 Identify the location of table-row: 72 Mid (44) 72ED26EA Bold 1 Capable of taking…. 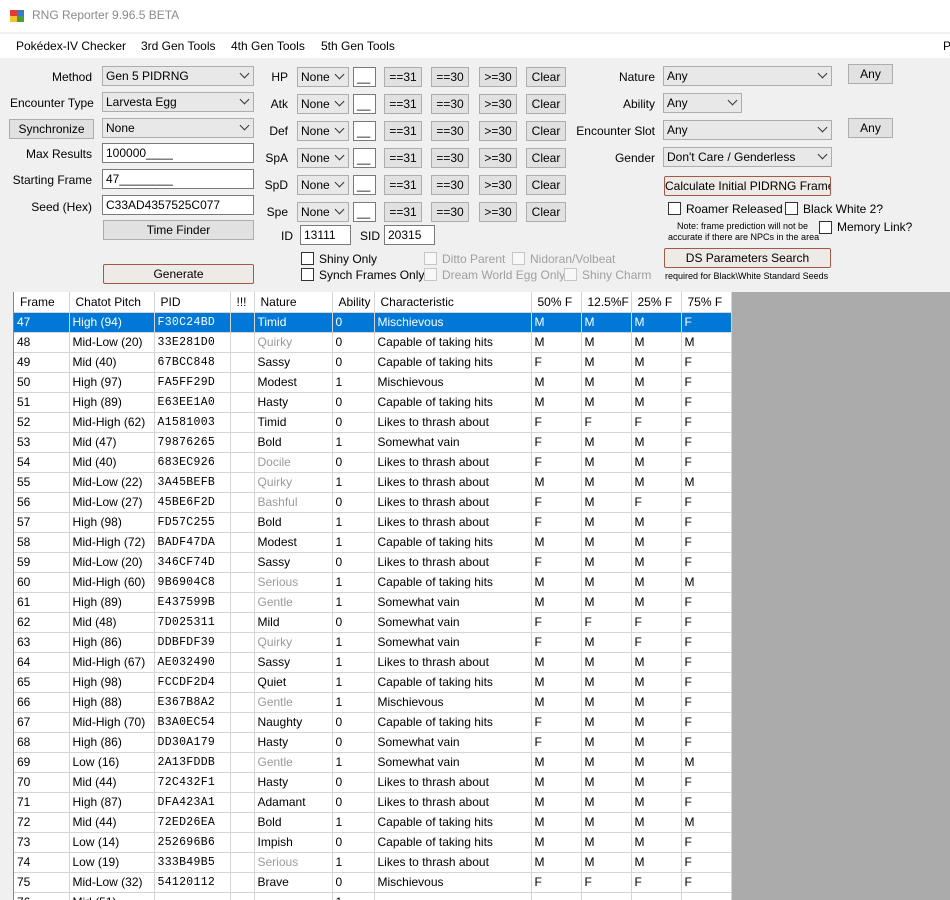
(373, 822).